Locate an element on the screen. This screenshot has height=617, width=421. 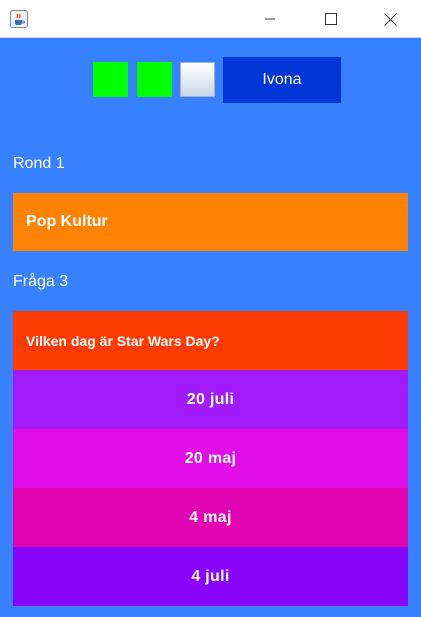
question-number-label: Fråga 3 is located at coordinates (41, 281).